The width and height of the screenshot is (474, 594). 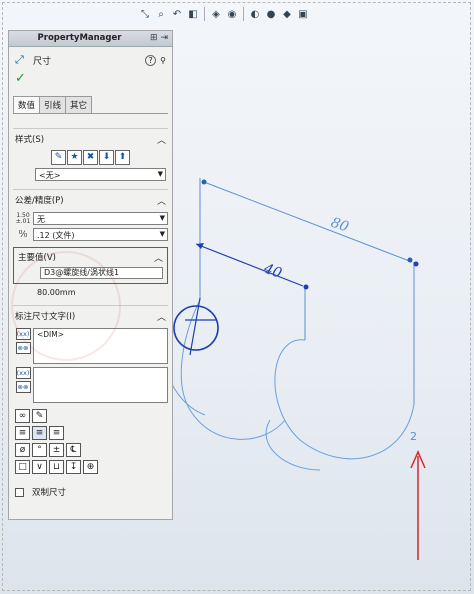 I want to click on dimension-80-text: 80, so click(x=340, y=225).